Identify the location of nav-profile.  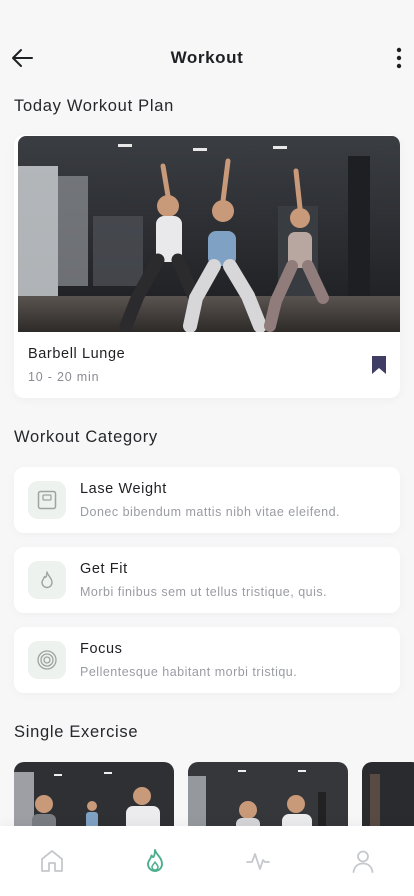
(363, 861).